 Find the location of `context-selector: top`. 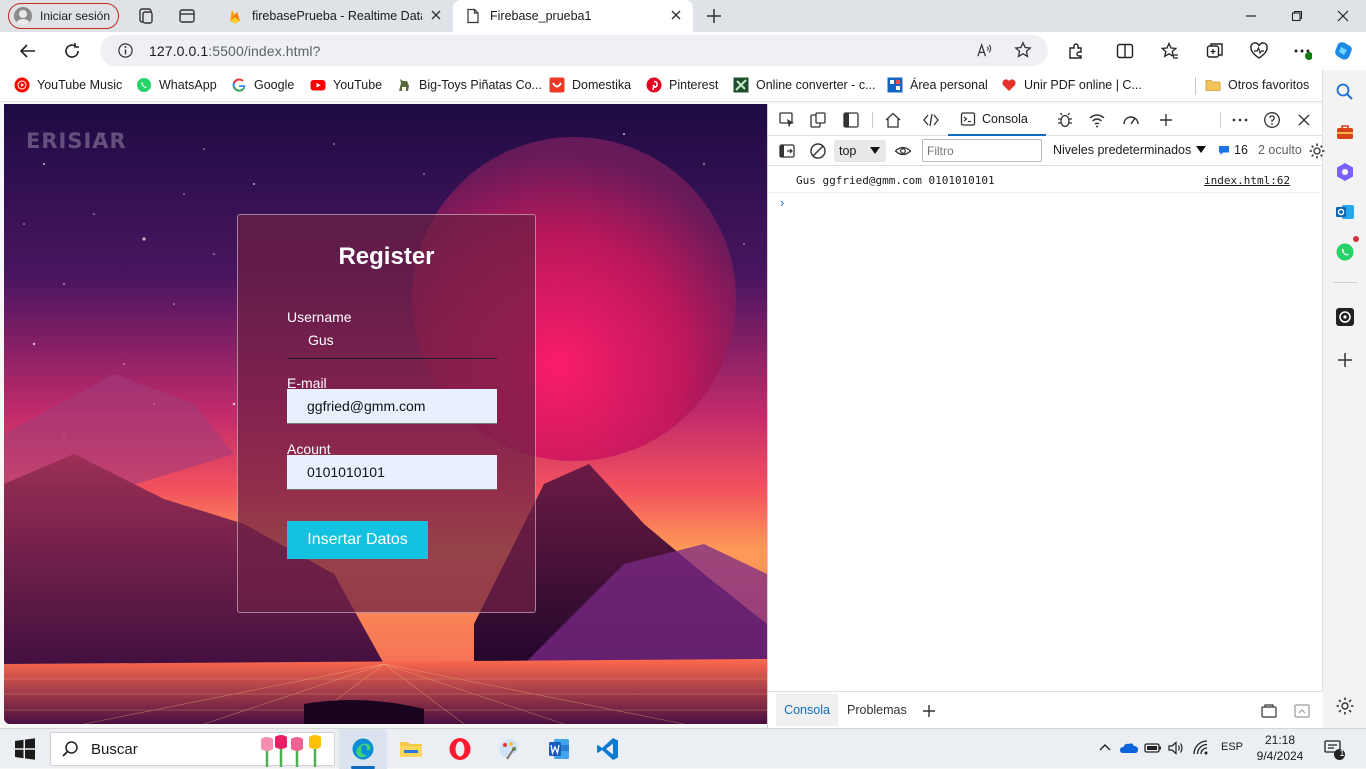

context-selector: top is located at coordinates (860, 151).